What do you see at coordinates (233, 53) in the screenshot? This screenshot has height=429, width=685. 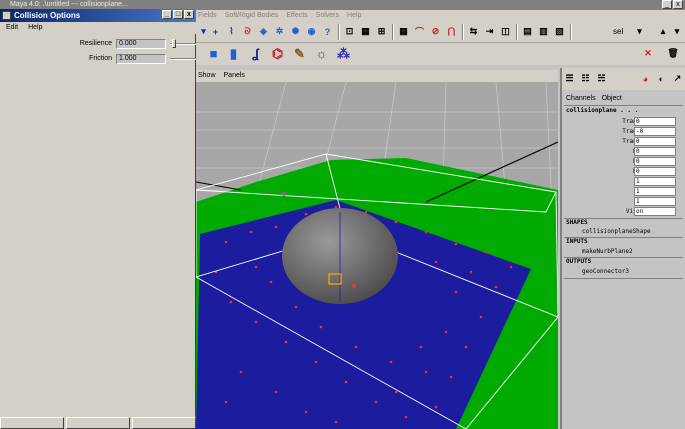 I see `cylinder-icon: ▮` at bounding box center [233, 53].